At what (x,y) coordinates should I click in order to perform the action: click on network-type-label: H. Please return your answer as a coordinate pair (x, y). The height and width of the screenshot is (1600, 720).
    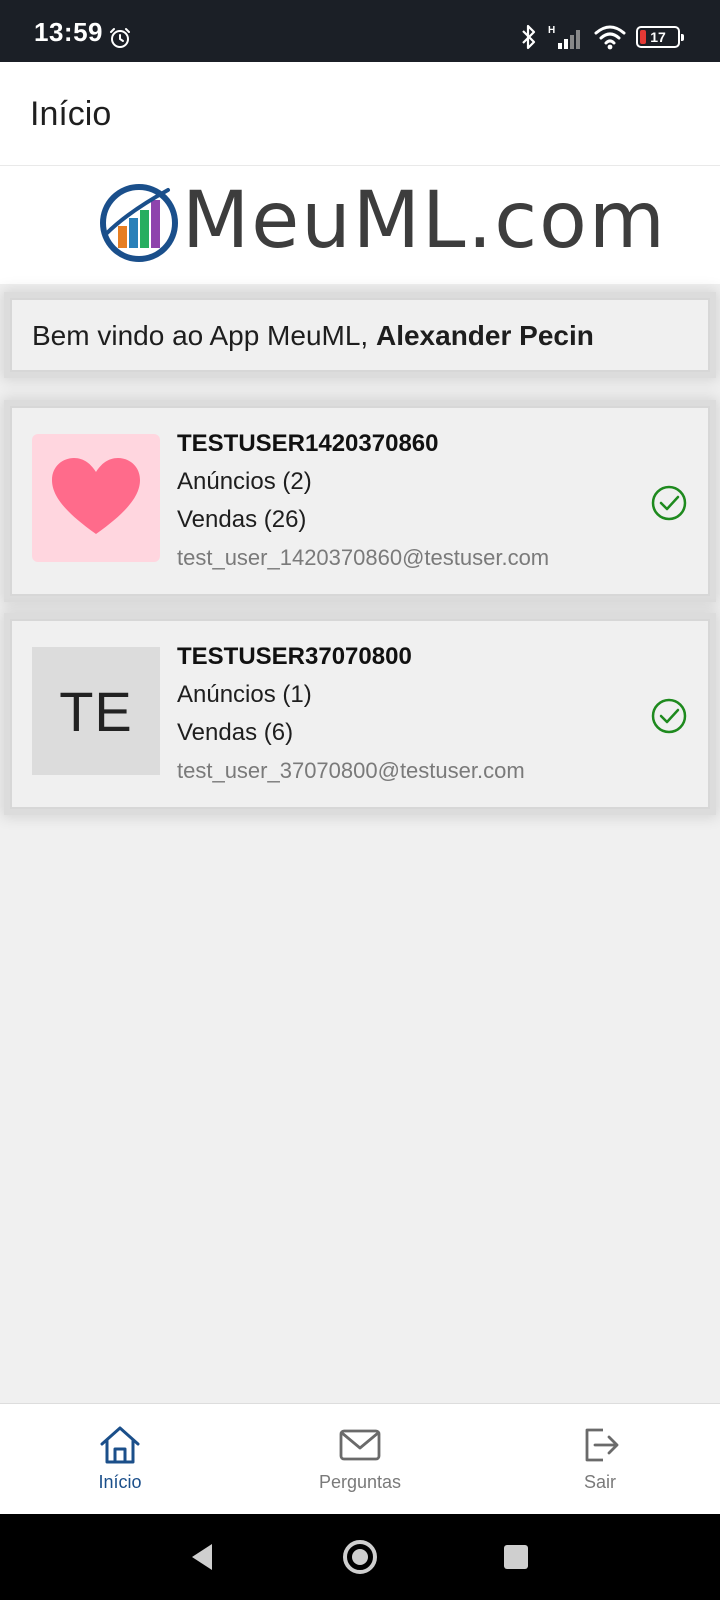
    Looking at the image, I should click on (551, 30).